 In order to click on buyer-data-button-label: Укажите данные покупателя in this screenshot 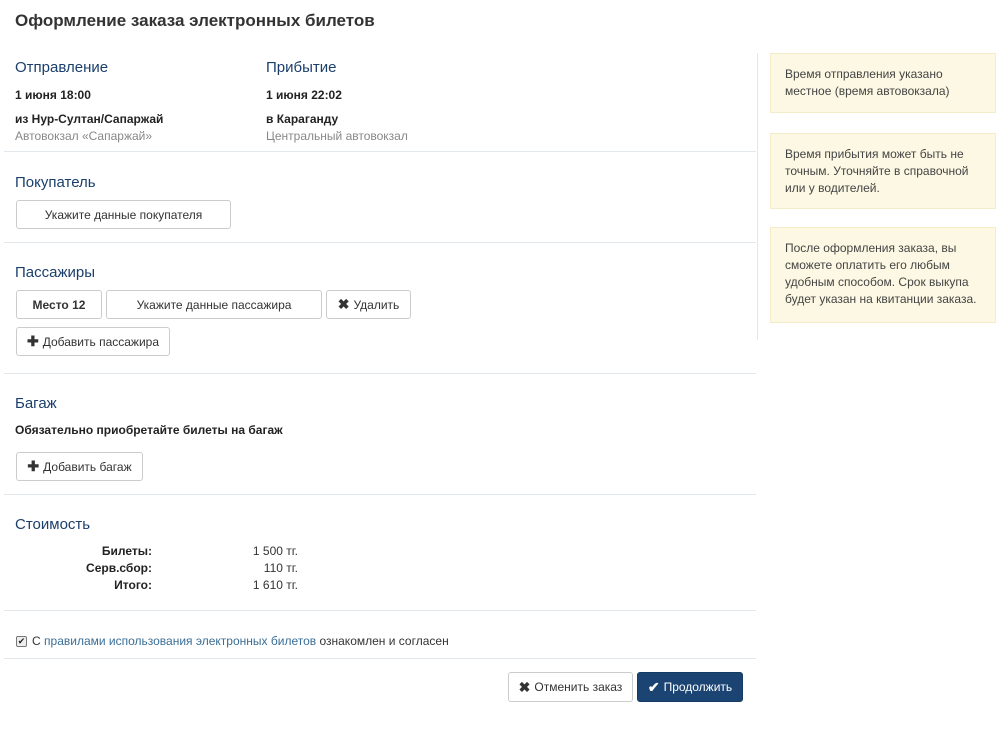, I will do `click(123, 214)`.